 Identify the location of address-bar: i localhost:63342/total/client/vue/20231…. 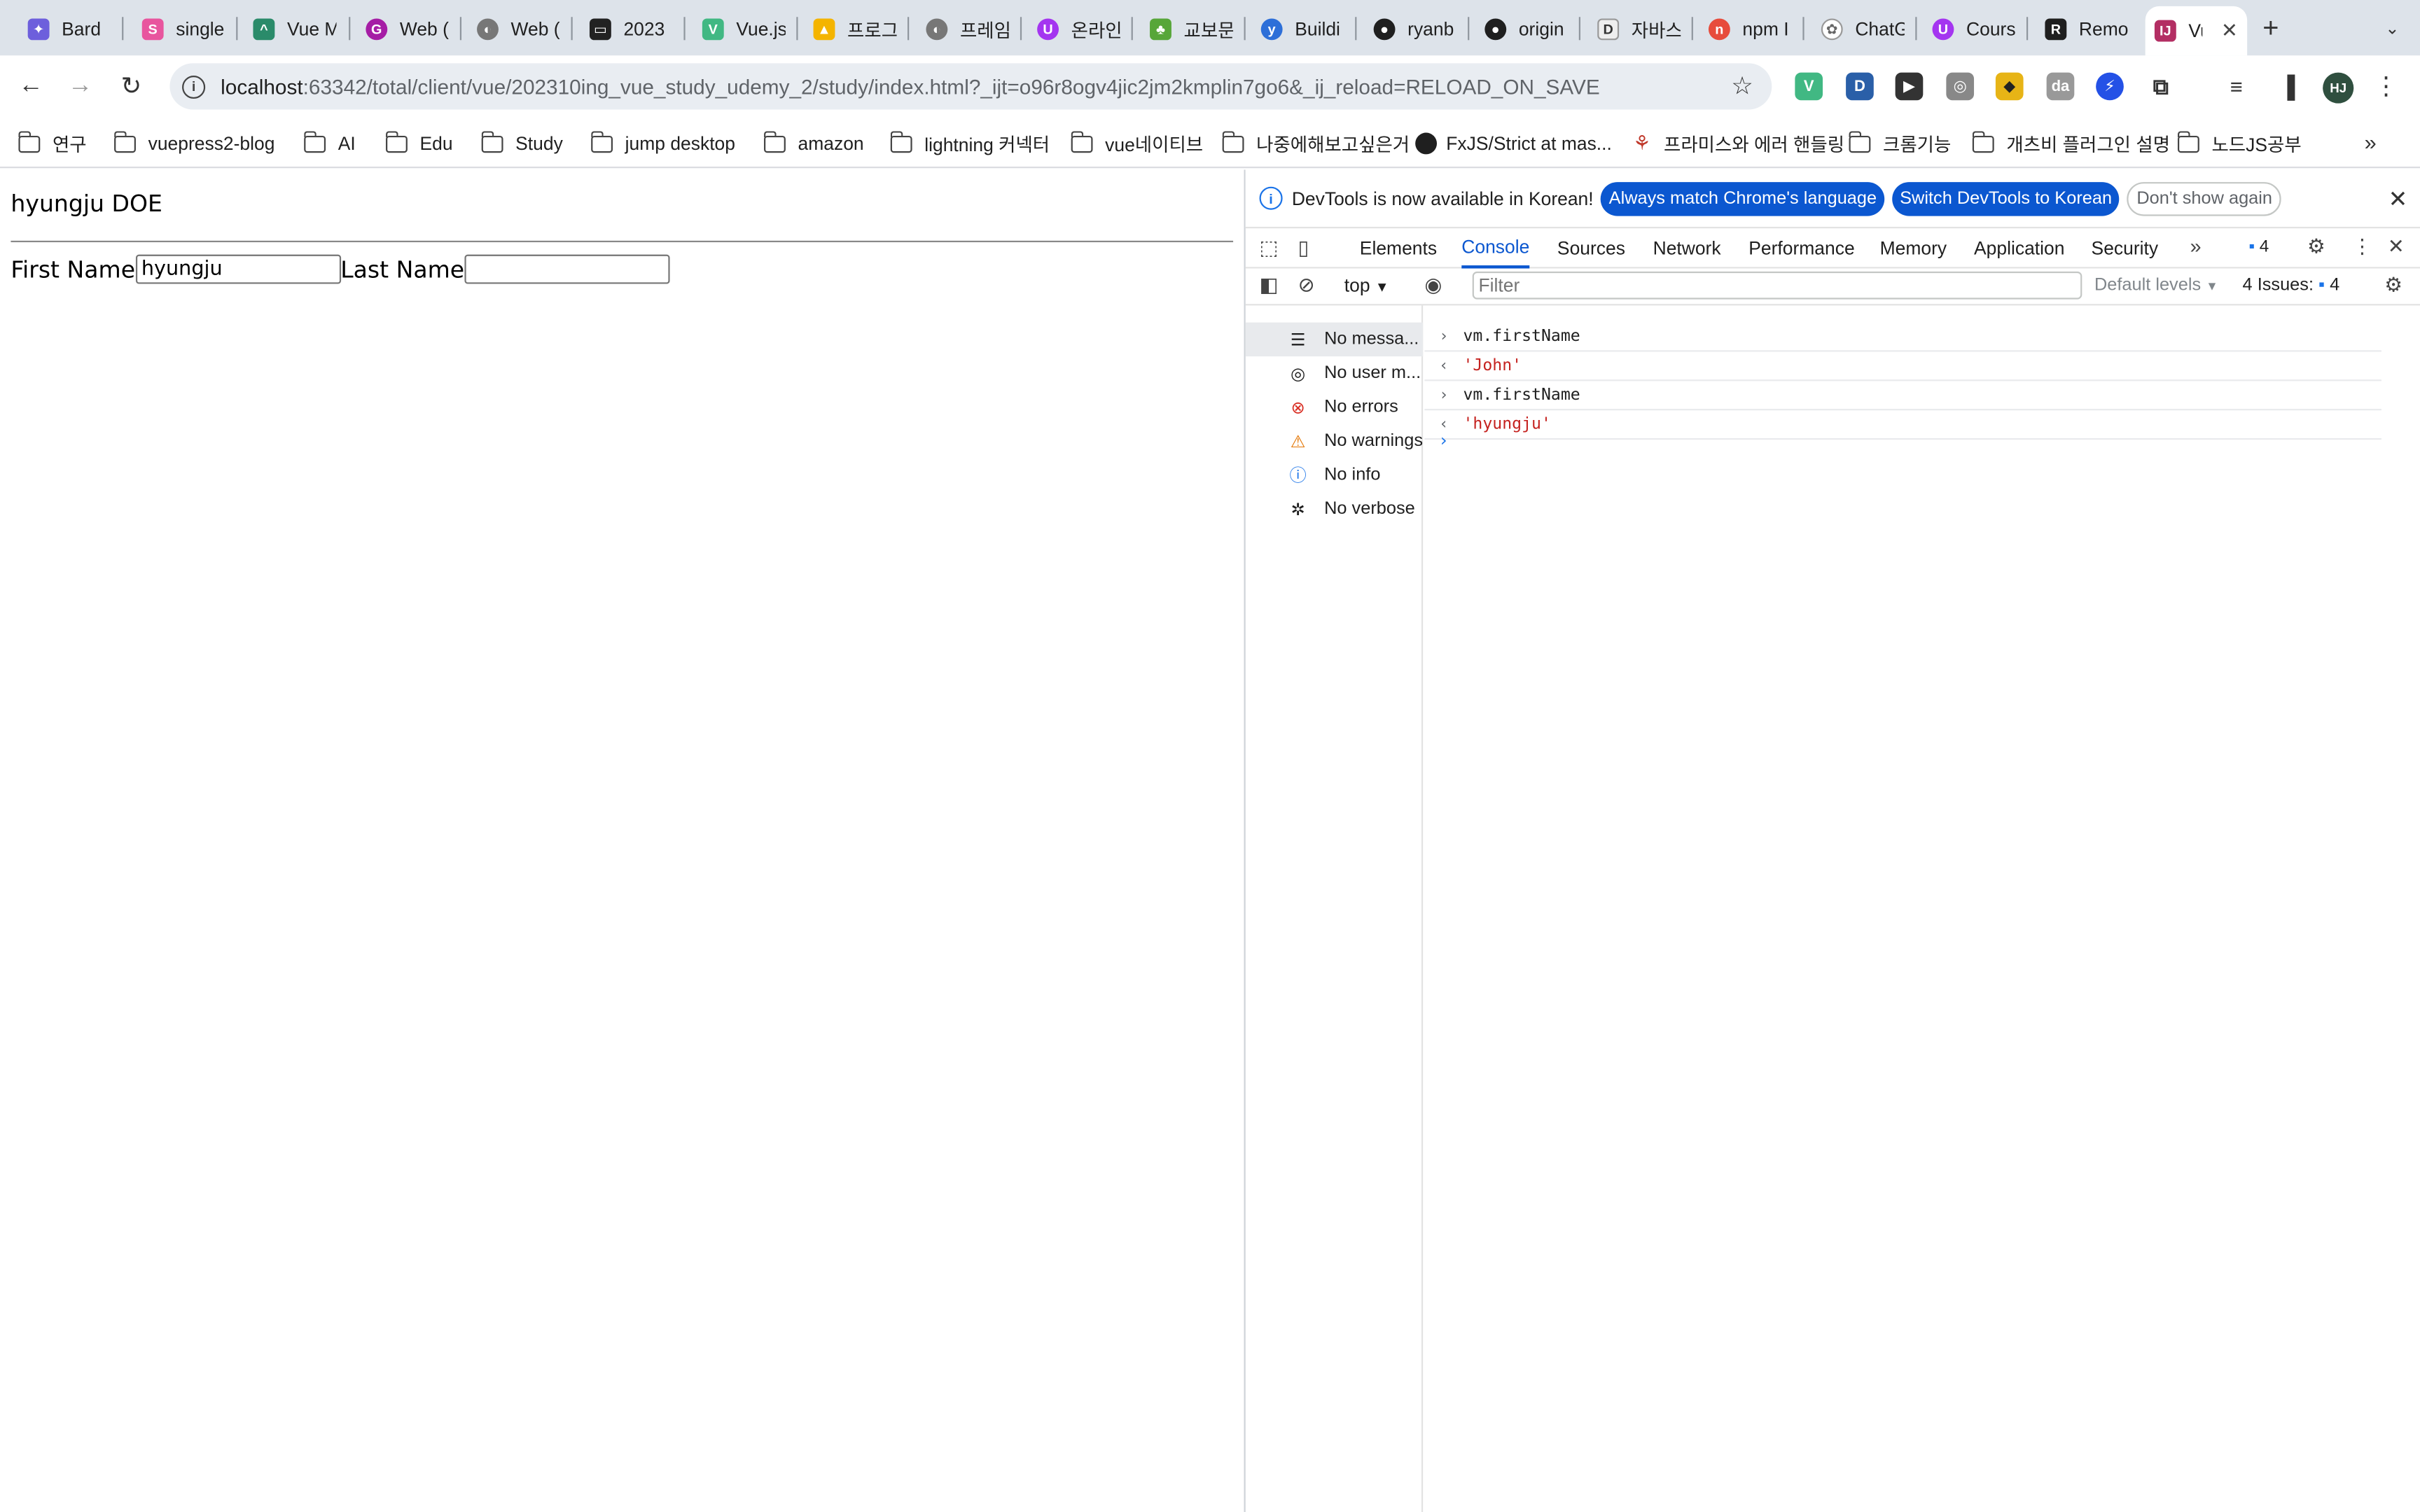
(970, 86).